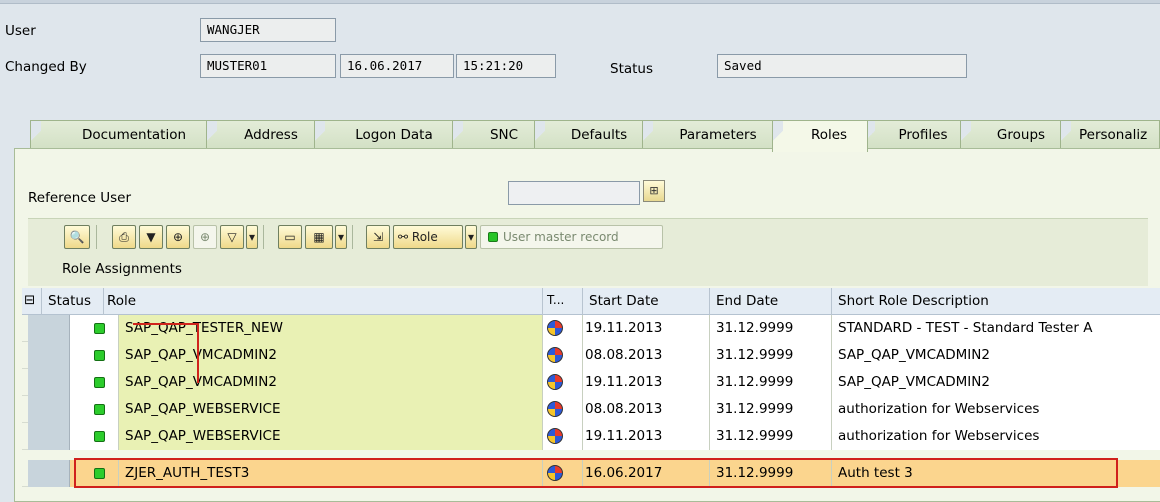 Image resolution: width=1160 pixels, height=502 pixels. What do you see at coordinates (94, 473) in the screenshot?
I see `status-cell` at bounding box center [94, 473].